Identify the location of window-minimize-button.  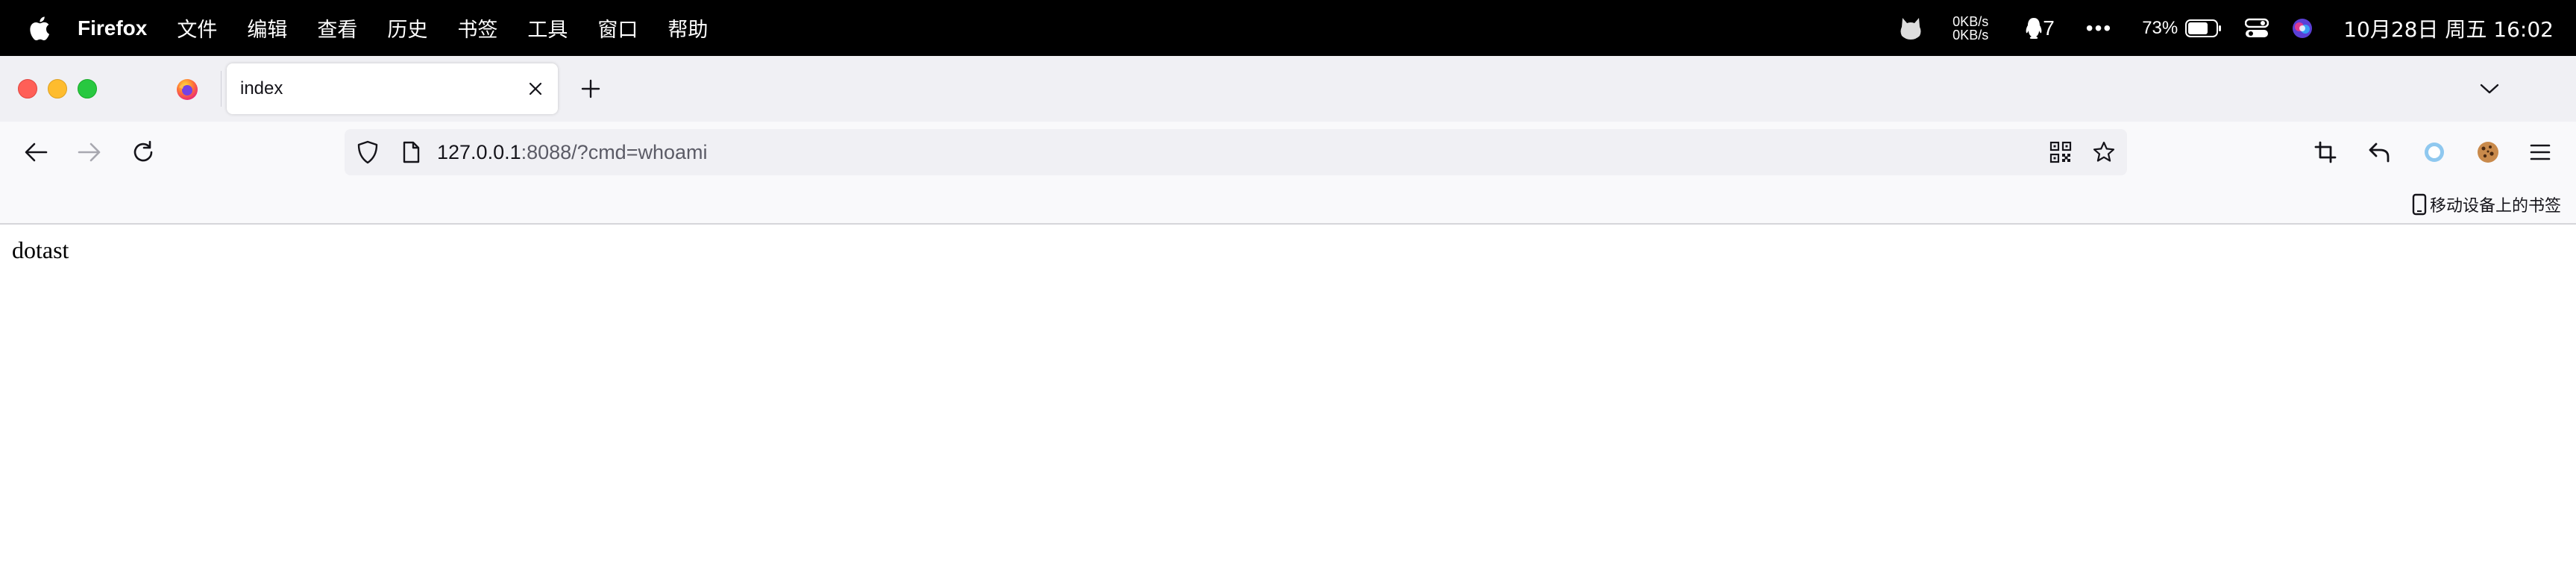
(58, 89).